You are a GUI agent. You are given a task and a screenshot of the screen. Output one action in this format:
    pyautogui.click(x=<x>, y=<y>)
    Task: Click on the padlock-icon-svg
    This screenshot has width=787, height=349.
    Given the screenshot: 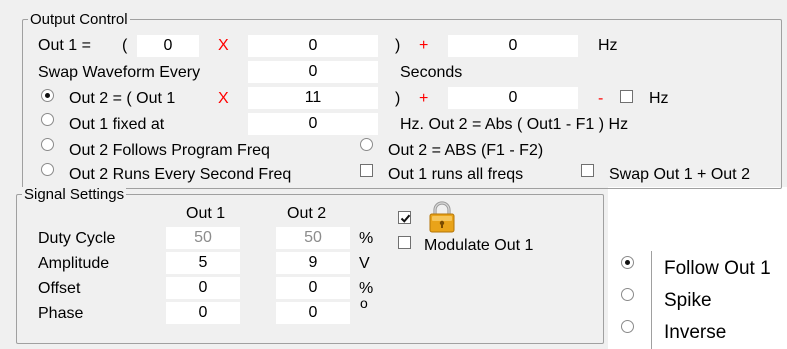 What is the action you would take?
    pyautogui.click(x=442, y=217)
    